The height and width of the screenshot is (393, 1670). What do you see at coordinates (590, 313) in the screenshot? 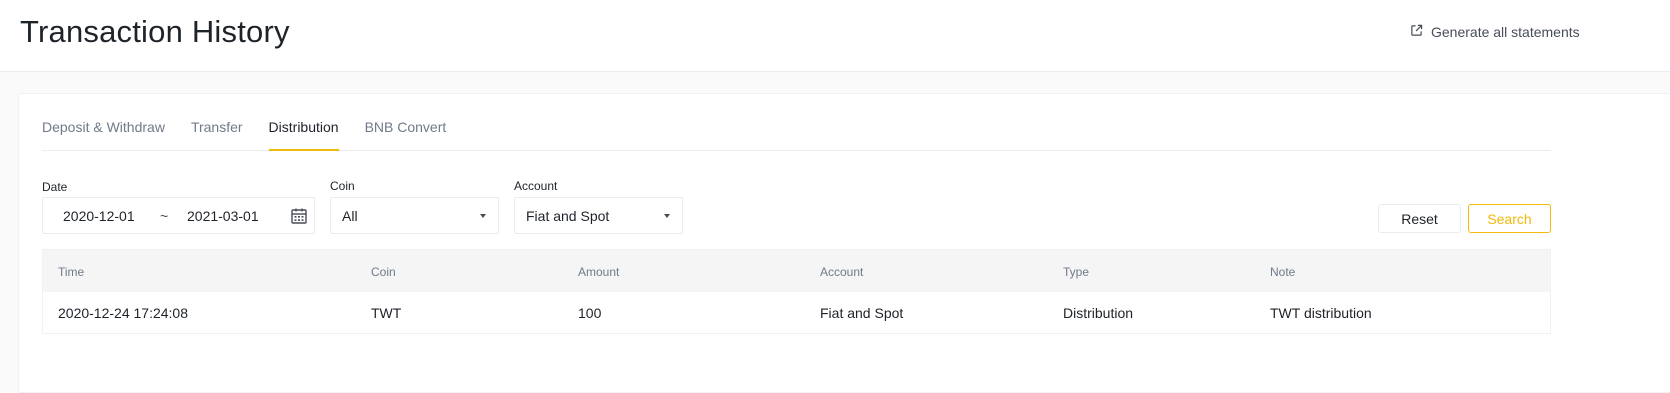
I see `cell-amount: 100` at bounding box center [590, 313].